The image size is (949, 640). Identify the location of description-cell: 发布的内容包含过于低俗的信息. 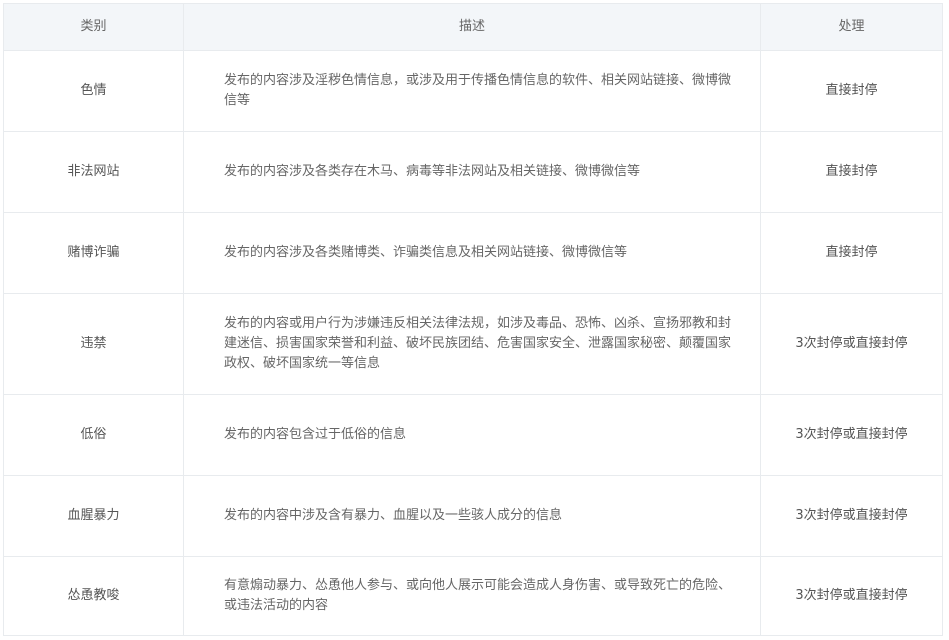
(472, 435).